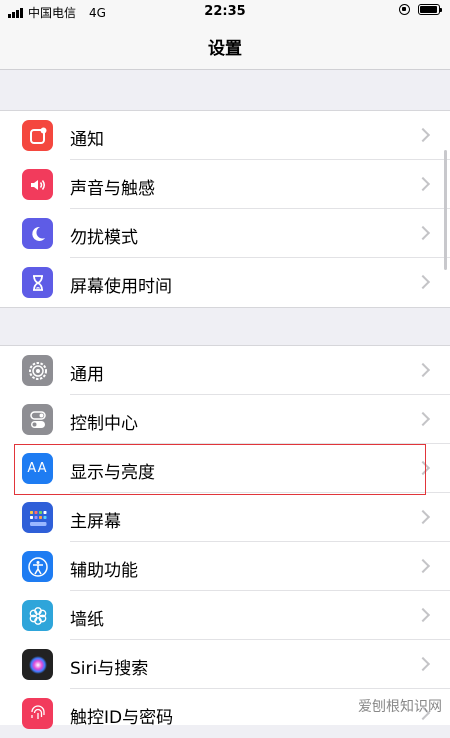 Image resolution: width=450 pixels, height=738 pixels. What do you see at coordinates (37, 664) in the screenshot?
I see `siri-icon` at bounding box center [37, 664].